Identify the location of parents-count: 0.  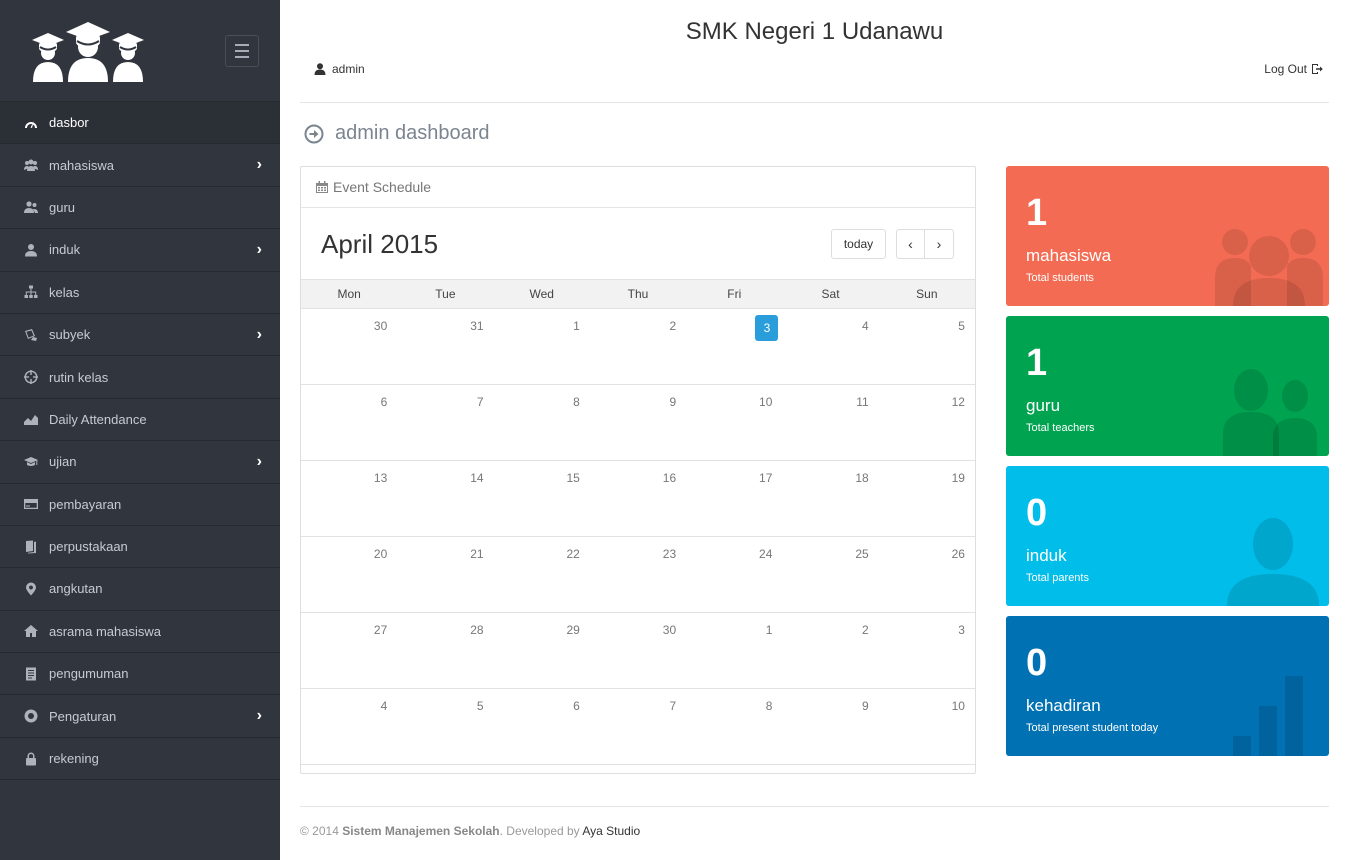
(1037, 513).